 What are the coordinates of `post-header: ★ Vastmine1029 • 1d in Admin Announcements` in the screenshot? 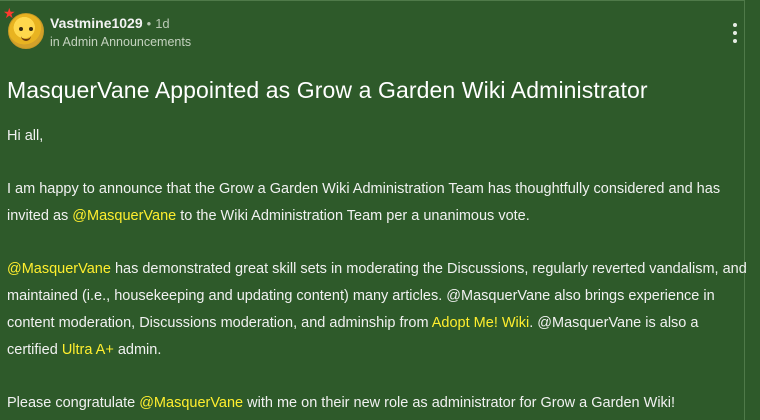 It's located at (373, 30).